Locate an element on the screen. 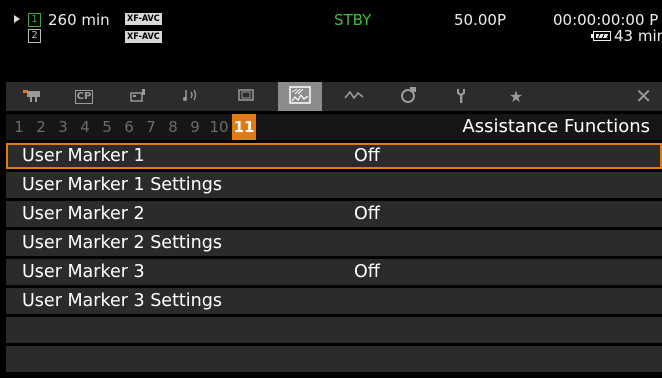 This screenshot has height=378, width=662. menu-item-label: User Marker 1 Settings is located at coordinates (122, 185).